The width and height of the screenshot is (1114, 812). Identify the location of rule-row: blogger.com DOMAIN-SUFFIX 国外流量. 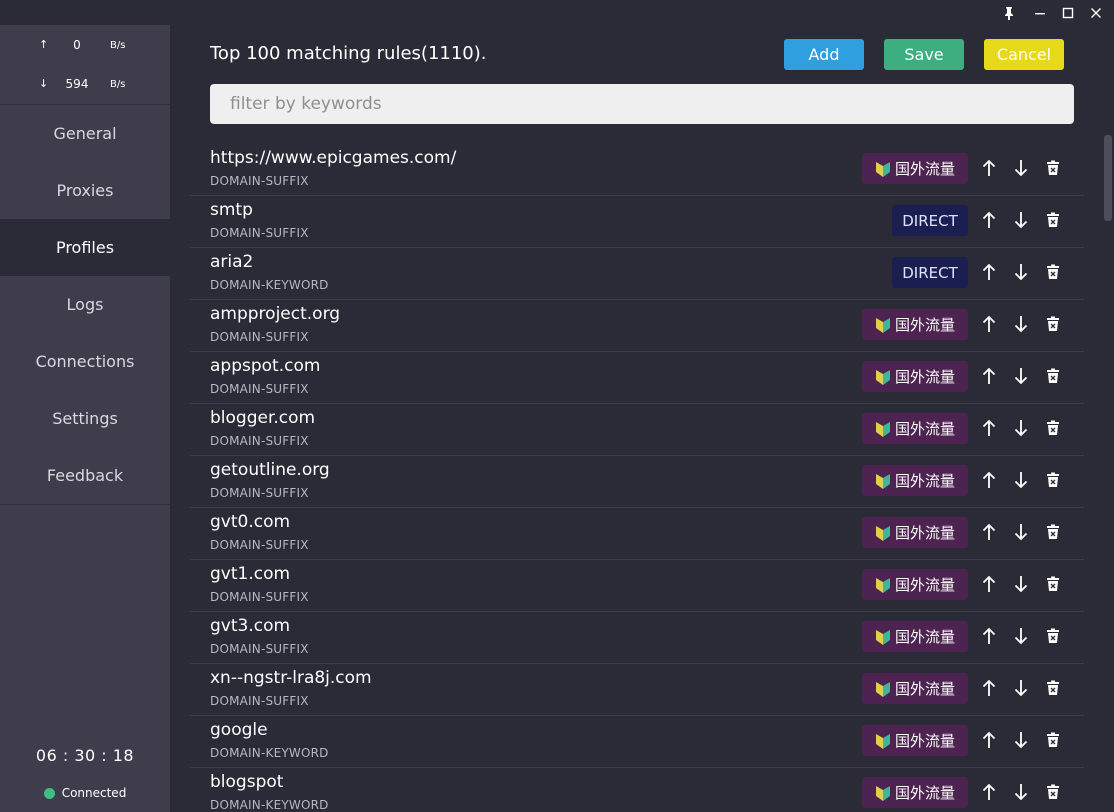
(637, 430).